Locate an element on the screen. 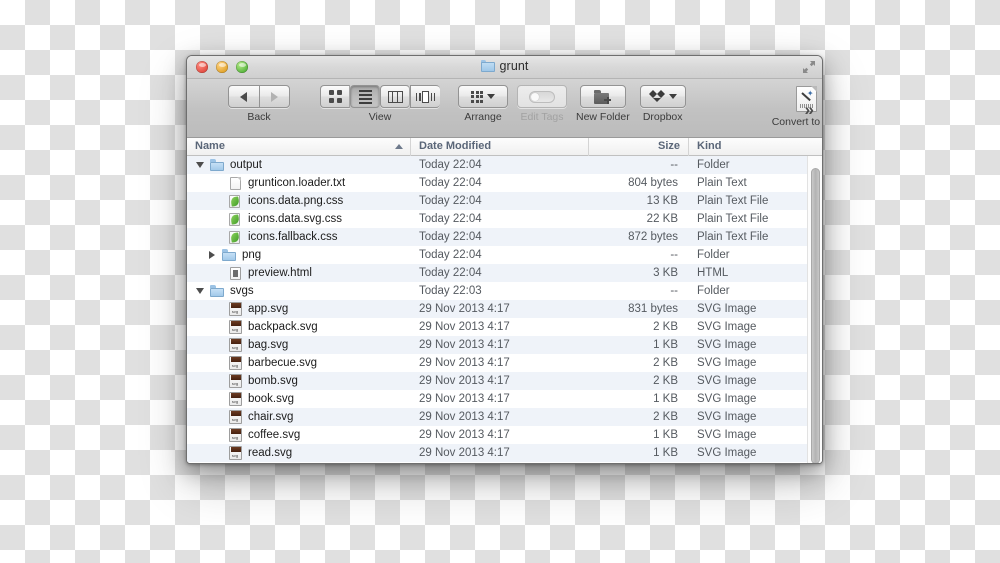 The height and width of the screenshot is (563, 1000). disclosure-slot is located at coordinates (200, 291).